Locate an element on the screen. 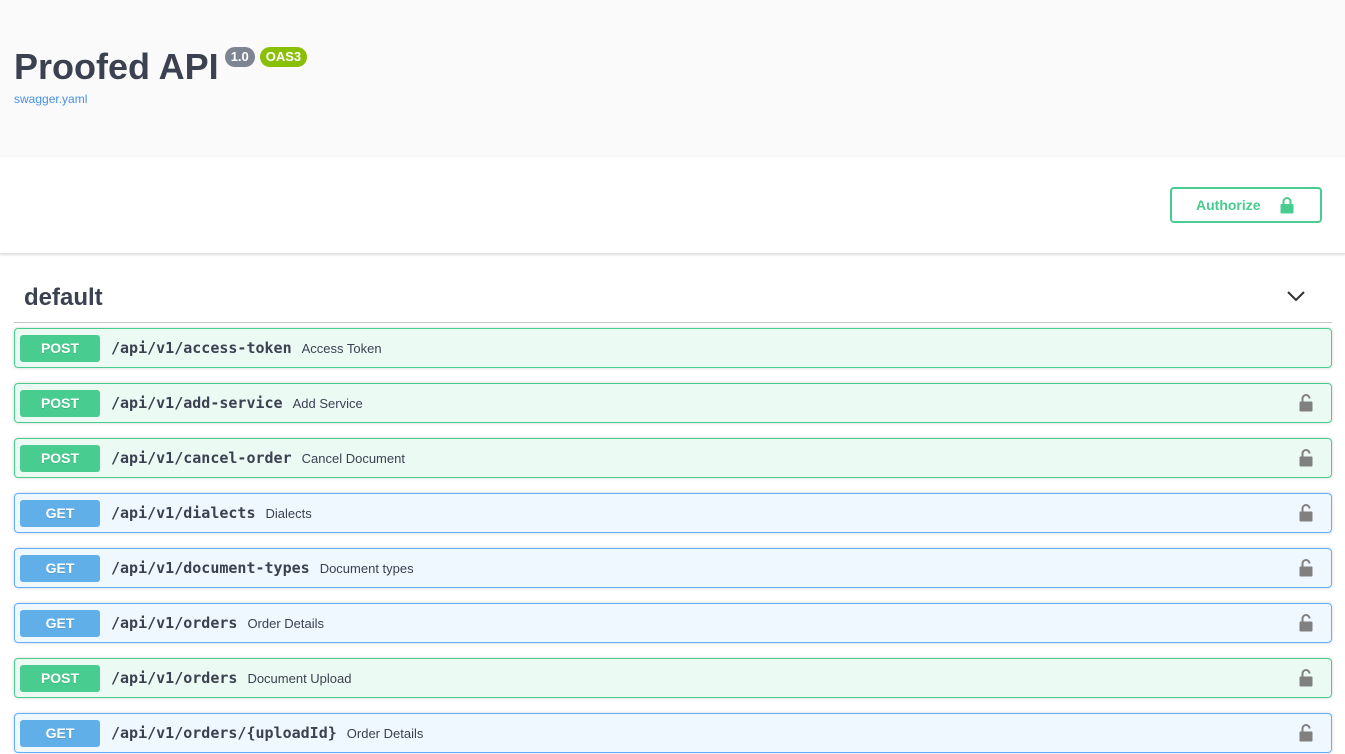 This screenshot has height=754, width=1345. title-row: Proofed API 1.0 OAS3 is located at coordinates (161, 67).